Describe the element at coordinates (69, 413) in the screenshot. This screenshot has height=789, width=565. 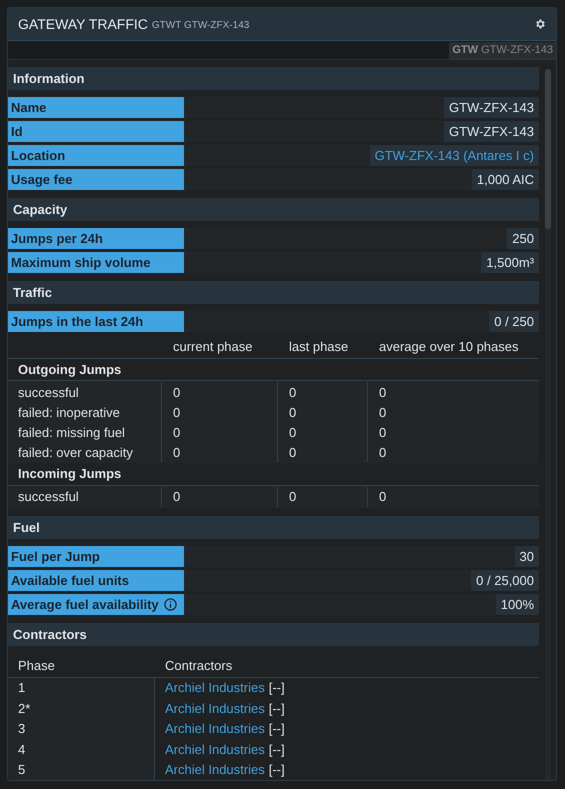
I see `row-label: failed: inoperative` at that location.